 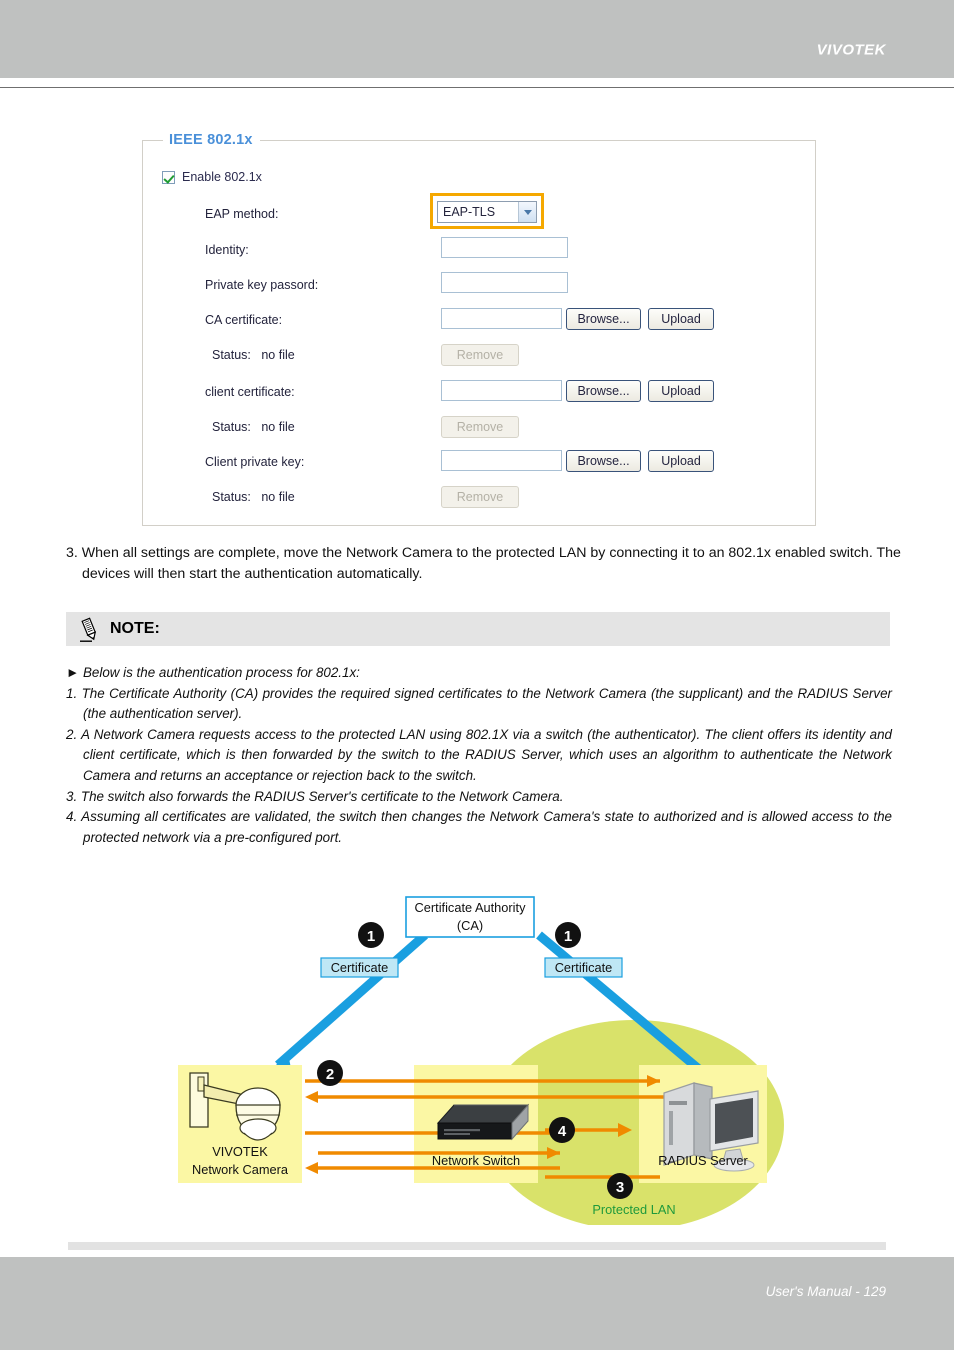 I want to click on svg-text: 3, so click(x=620, y=1187).